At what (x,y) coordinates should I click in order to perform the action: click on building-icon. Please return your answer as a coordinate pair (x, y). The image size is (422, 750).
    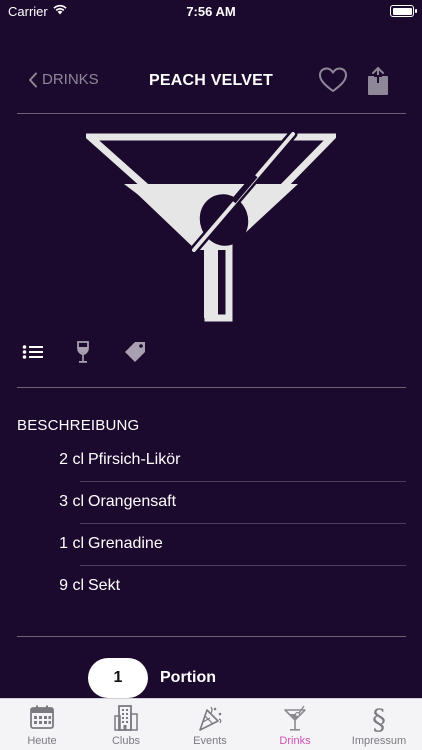
    Looking at the image, I should click on (126, 718).